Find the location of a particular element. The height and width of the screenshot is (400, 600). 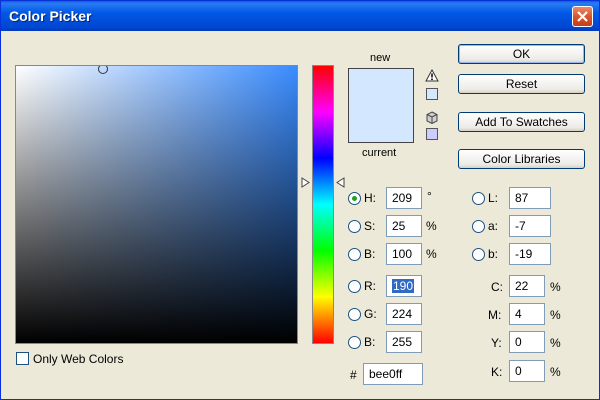

cube-icon is located at coordinates (432, 118).